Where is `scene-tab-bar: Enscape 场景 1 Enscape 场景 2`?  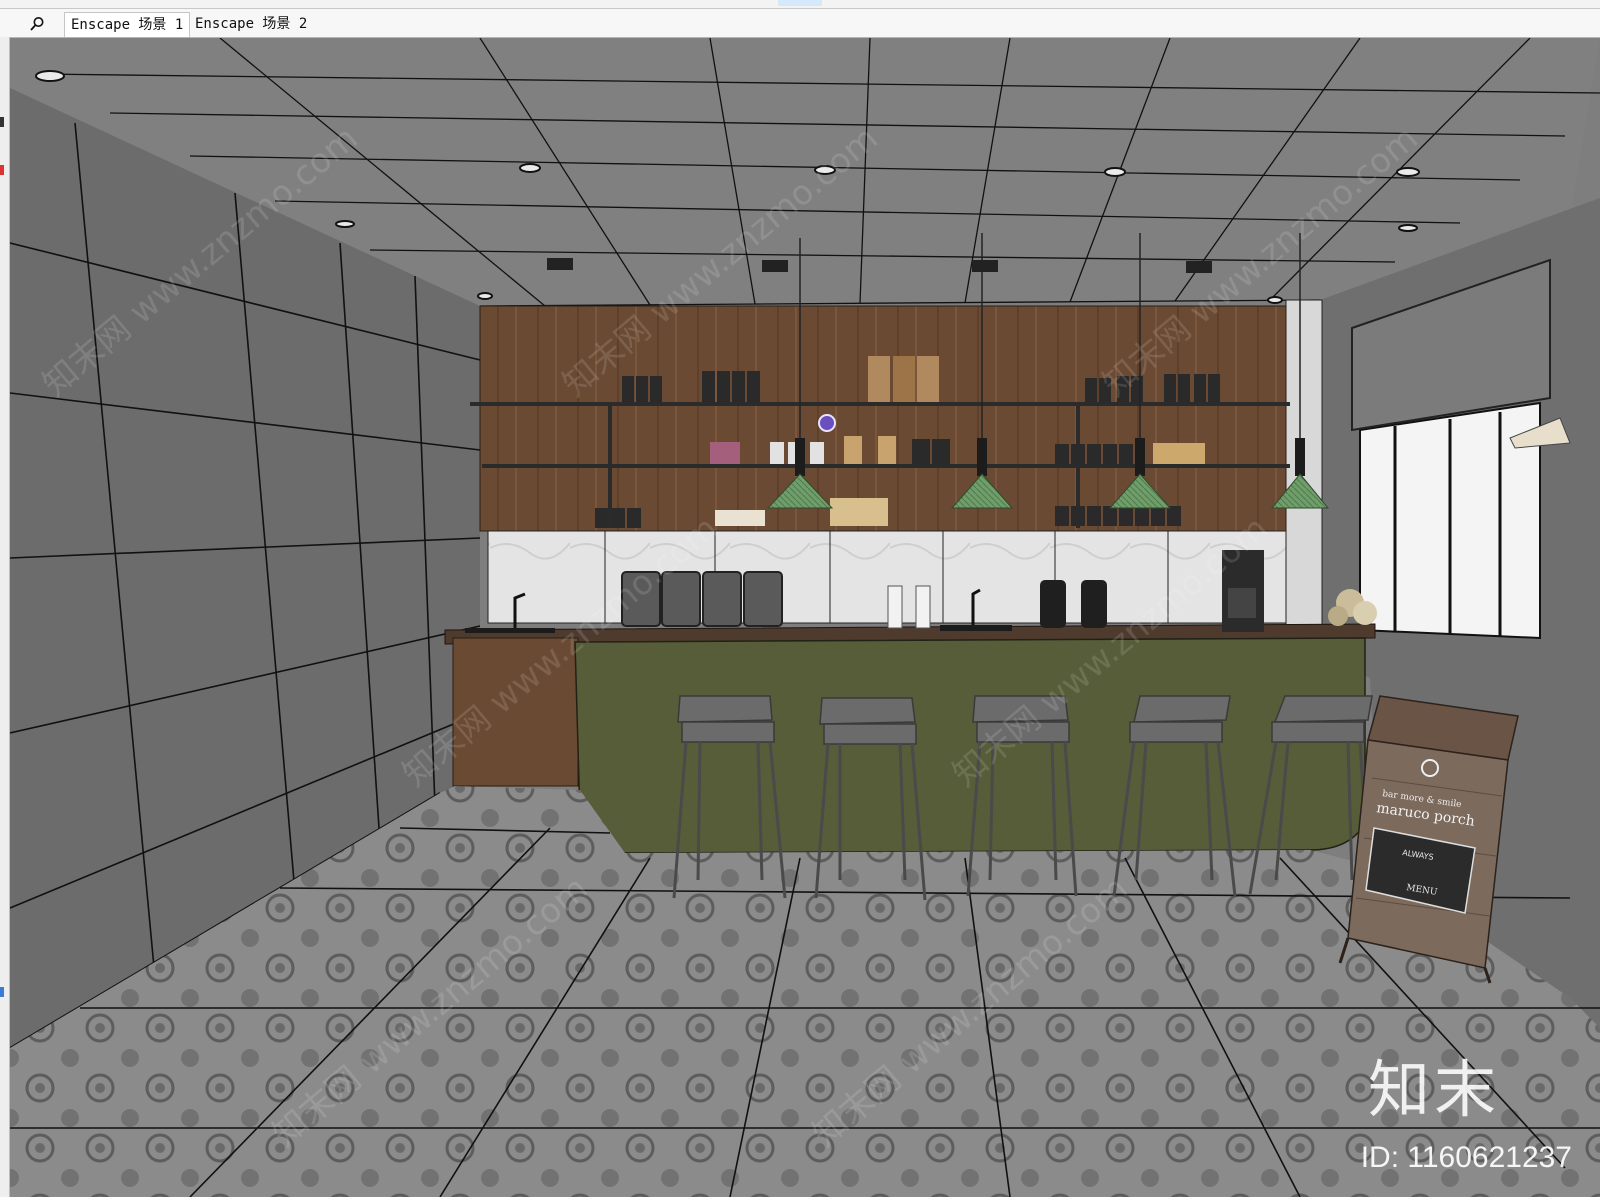
scene-tab-bar: Enscape 场景 1 Enscape 场景 2 is located at coordinates (800, 23).